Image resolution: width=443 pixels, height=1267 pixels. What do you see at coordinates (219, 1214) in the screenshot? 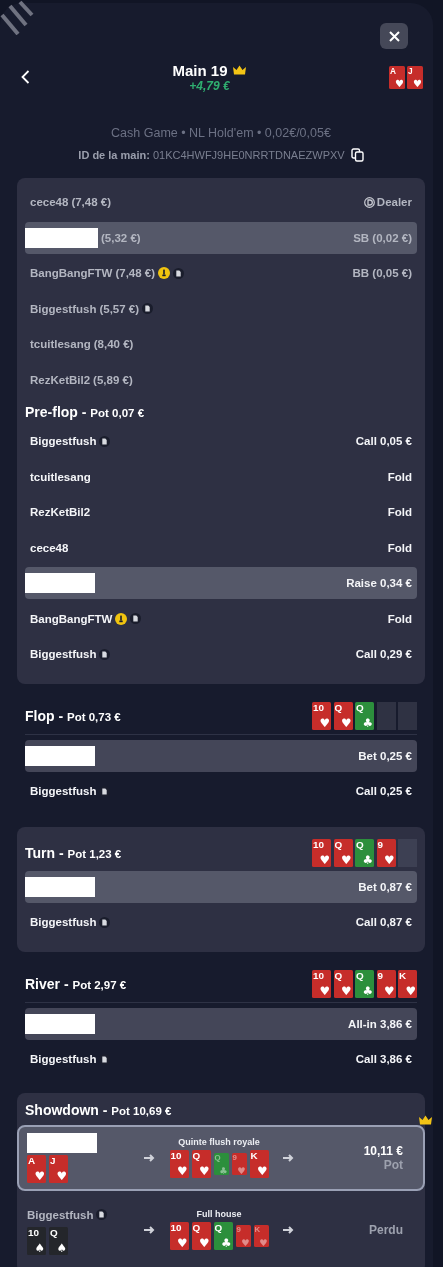
I see `hand-rank-label: Full house` at bounding box center [219, 1214].